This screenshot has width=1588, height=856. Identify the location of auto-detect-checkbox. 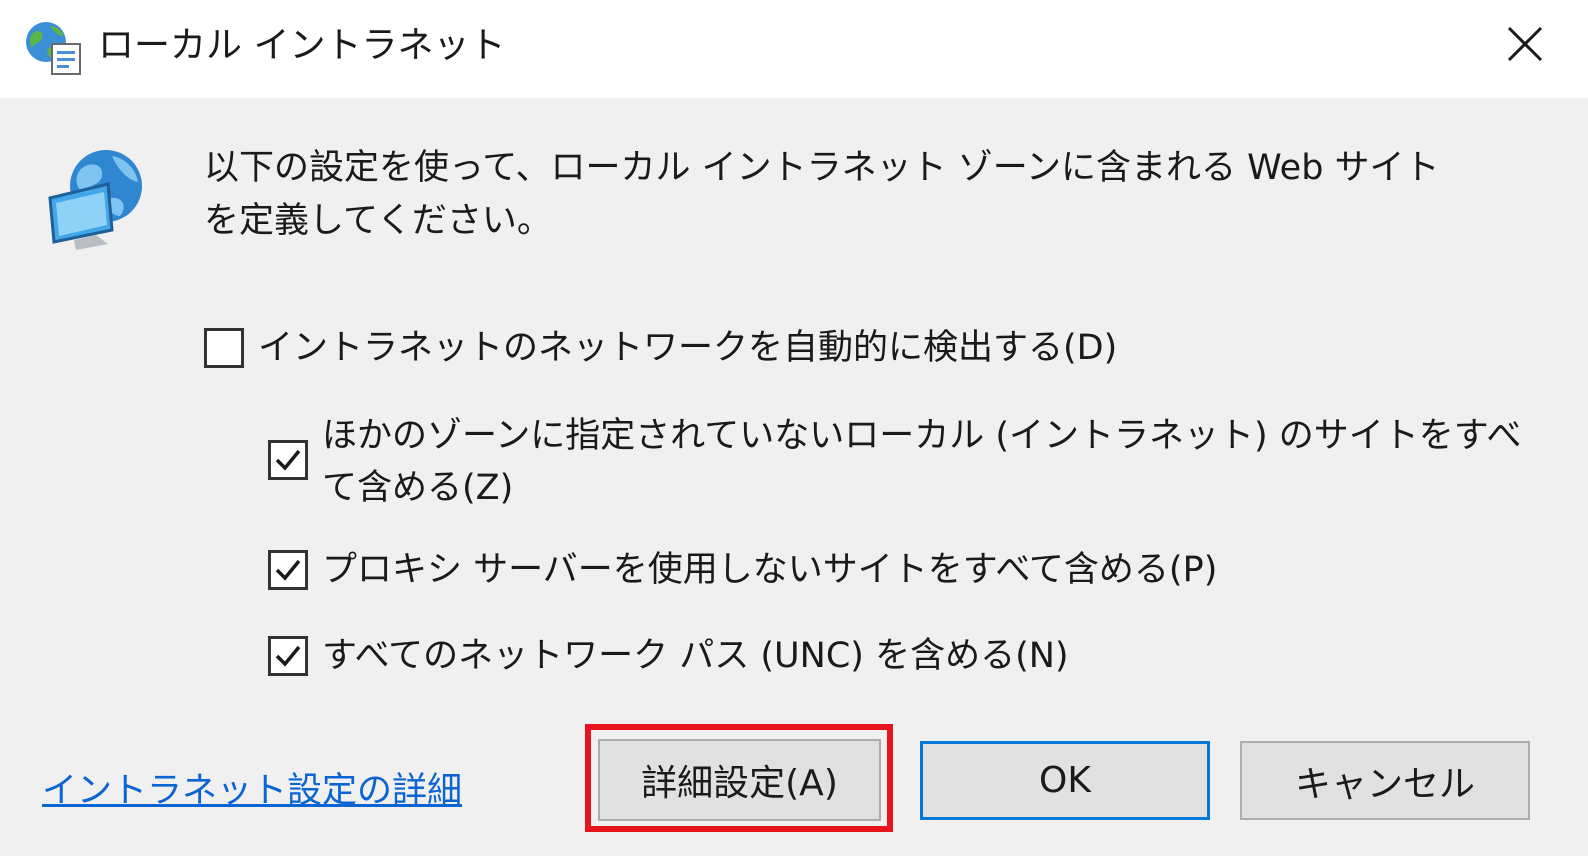
(224, 348).